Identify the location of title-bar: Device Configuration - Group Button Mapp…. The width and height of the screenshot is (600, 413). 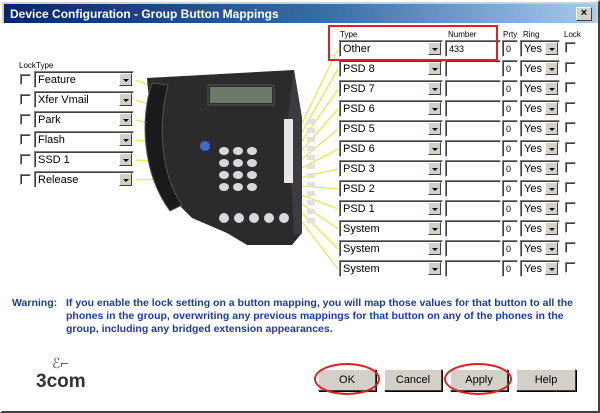
(300, 13).